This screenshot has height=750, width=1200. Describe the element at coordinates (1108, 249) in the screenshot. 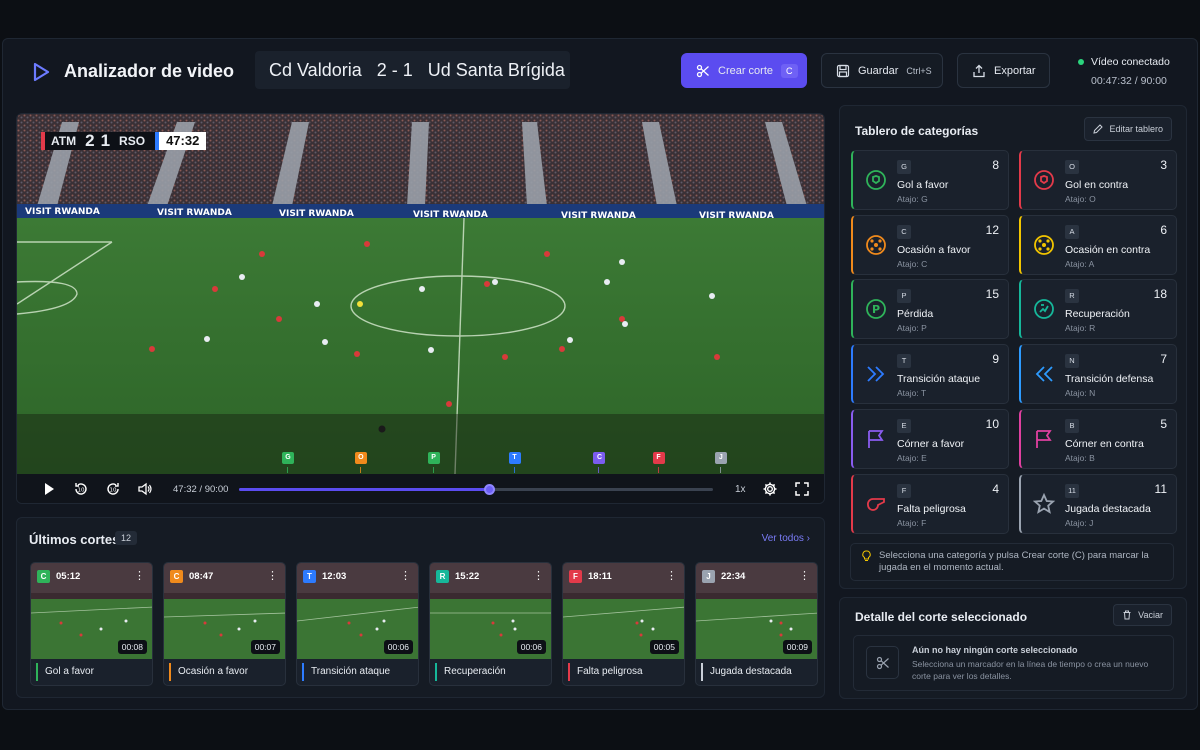

I see `category-name: Ocasión en contra` at that location.